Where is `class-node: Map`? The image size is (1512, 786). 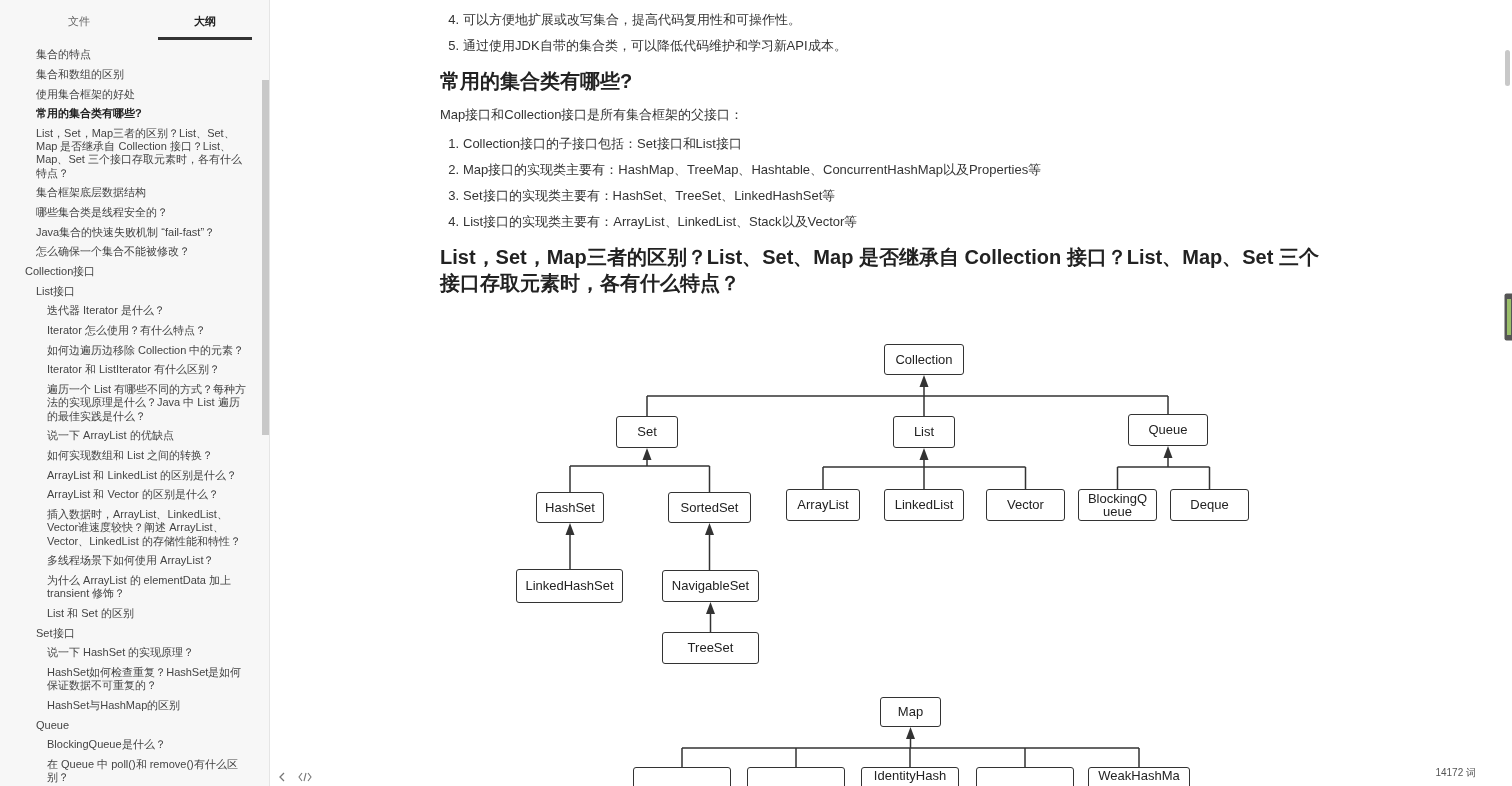 class-node: Map is located at coordinates (910, 712).